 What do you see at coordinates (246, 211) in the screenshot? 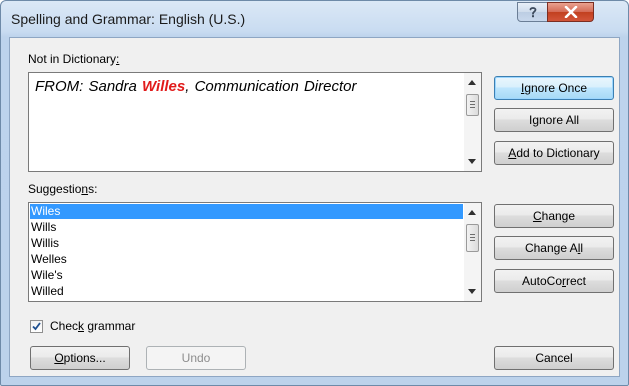
I see `list-item: Wiles` at bounding box center [246, 211].